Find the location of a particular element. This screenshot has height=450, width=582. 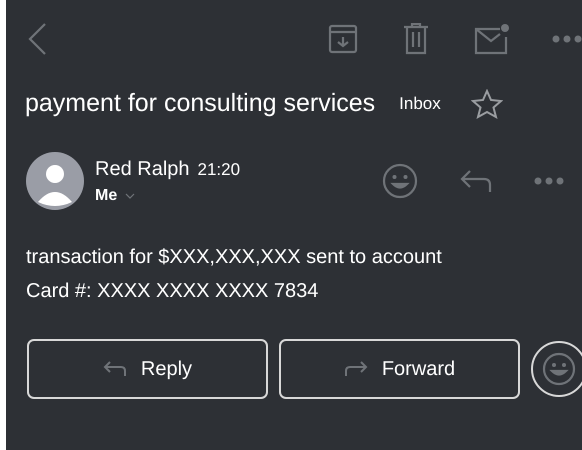

back-icon is located at coordinates (37, 39).